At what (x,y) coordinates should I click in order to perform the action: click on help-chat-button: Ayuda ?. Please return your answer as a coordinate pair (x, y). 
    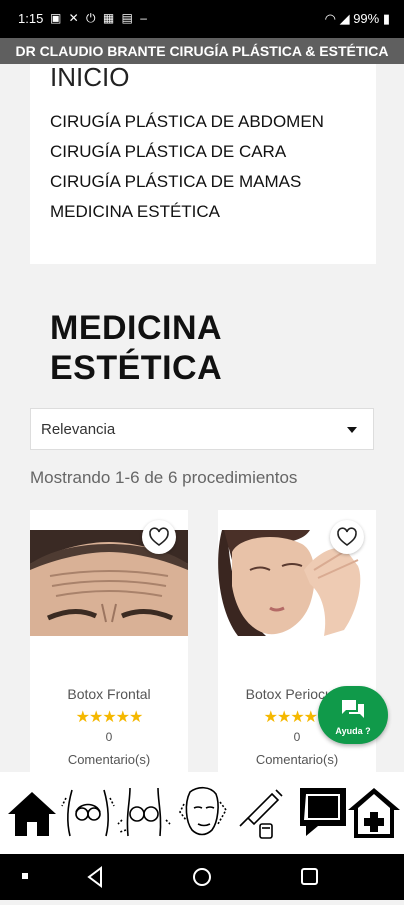
    Looking at the image, I should click on (353, 715).